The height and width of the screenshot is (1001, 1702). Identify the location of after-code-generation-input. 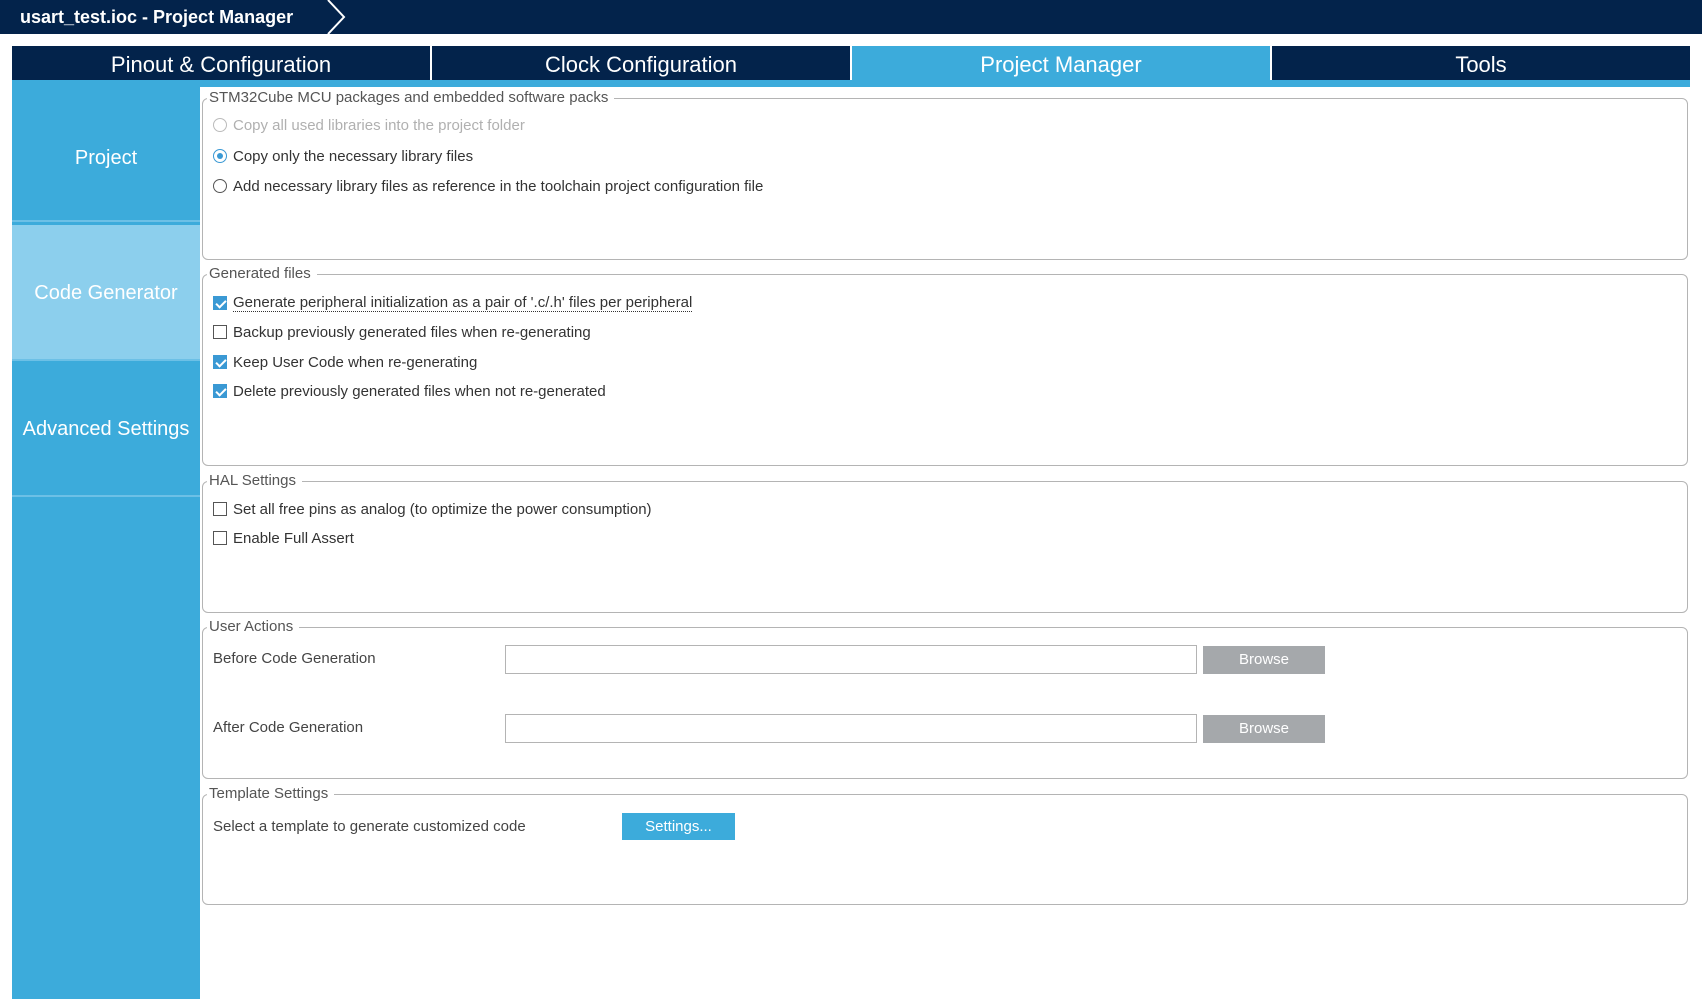
(851, 728).